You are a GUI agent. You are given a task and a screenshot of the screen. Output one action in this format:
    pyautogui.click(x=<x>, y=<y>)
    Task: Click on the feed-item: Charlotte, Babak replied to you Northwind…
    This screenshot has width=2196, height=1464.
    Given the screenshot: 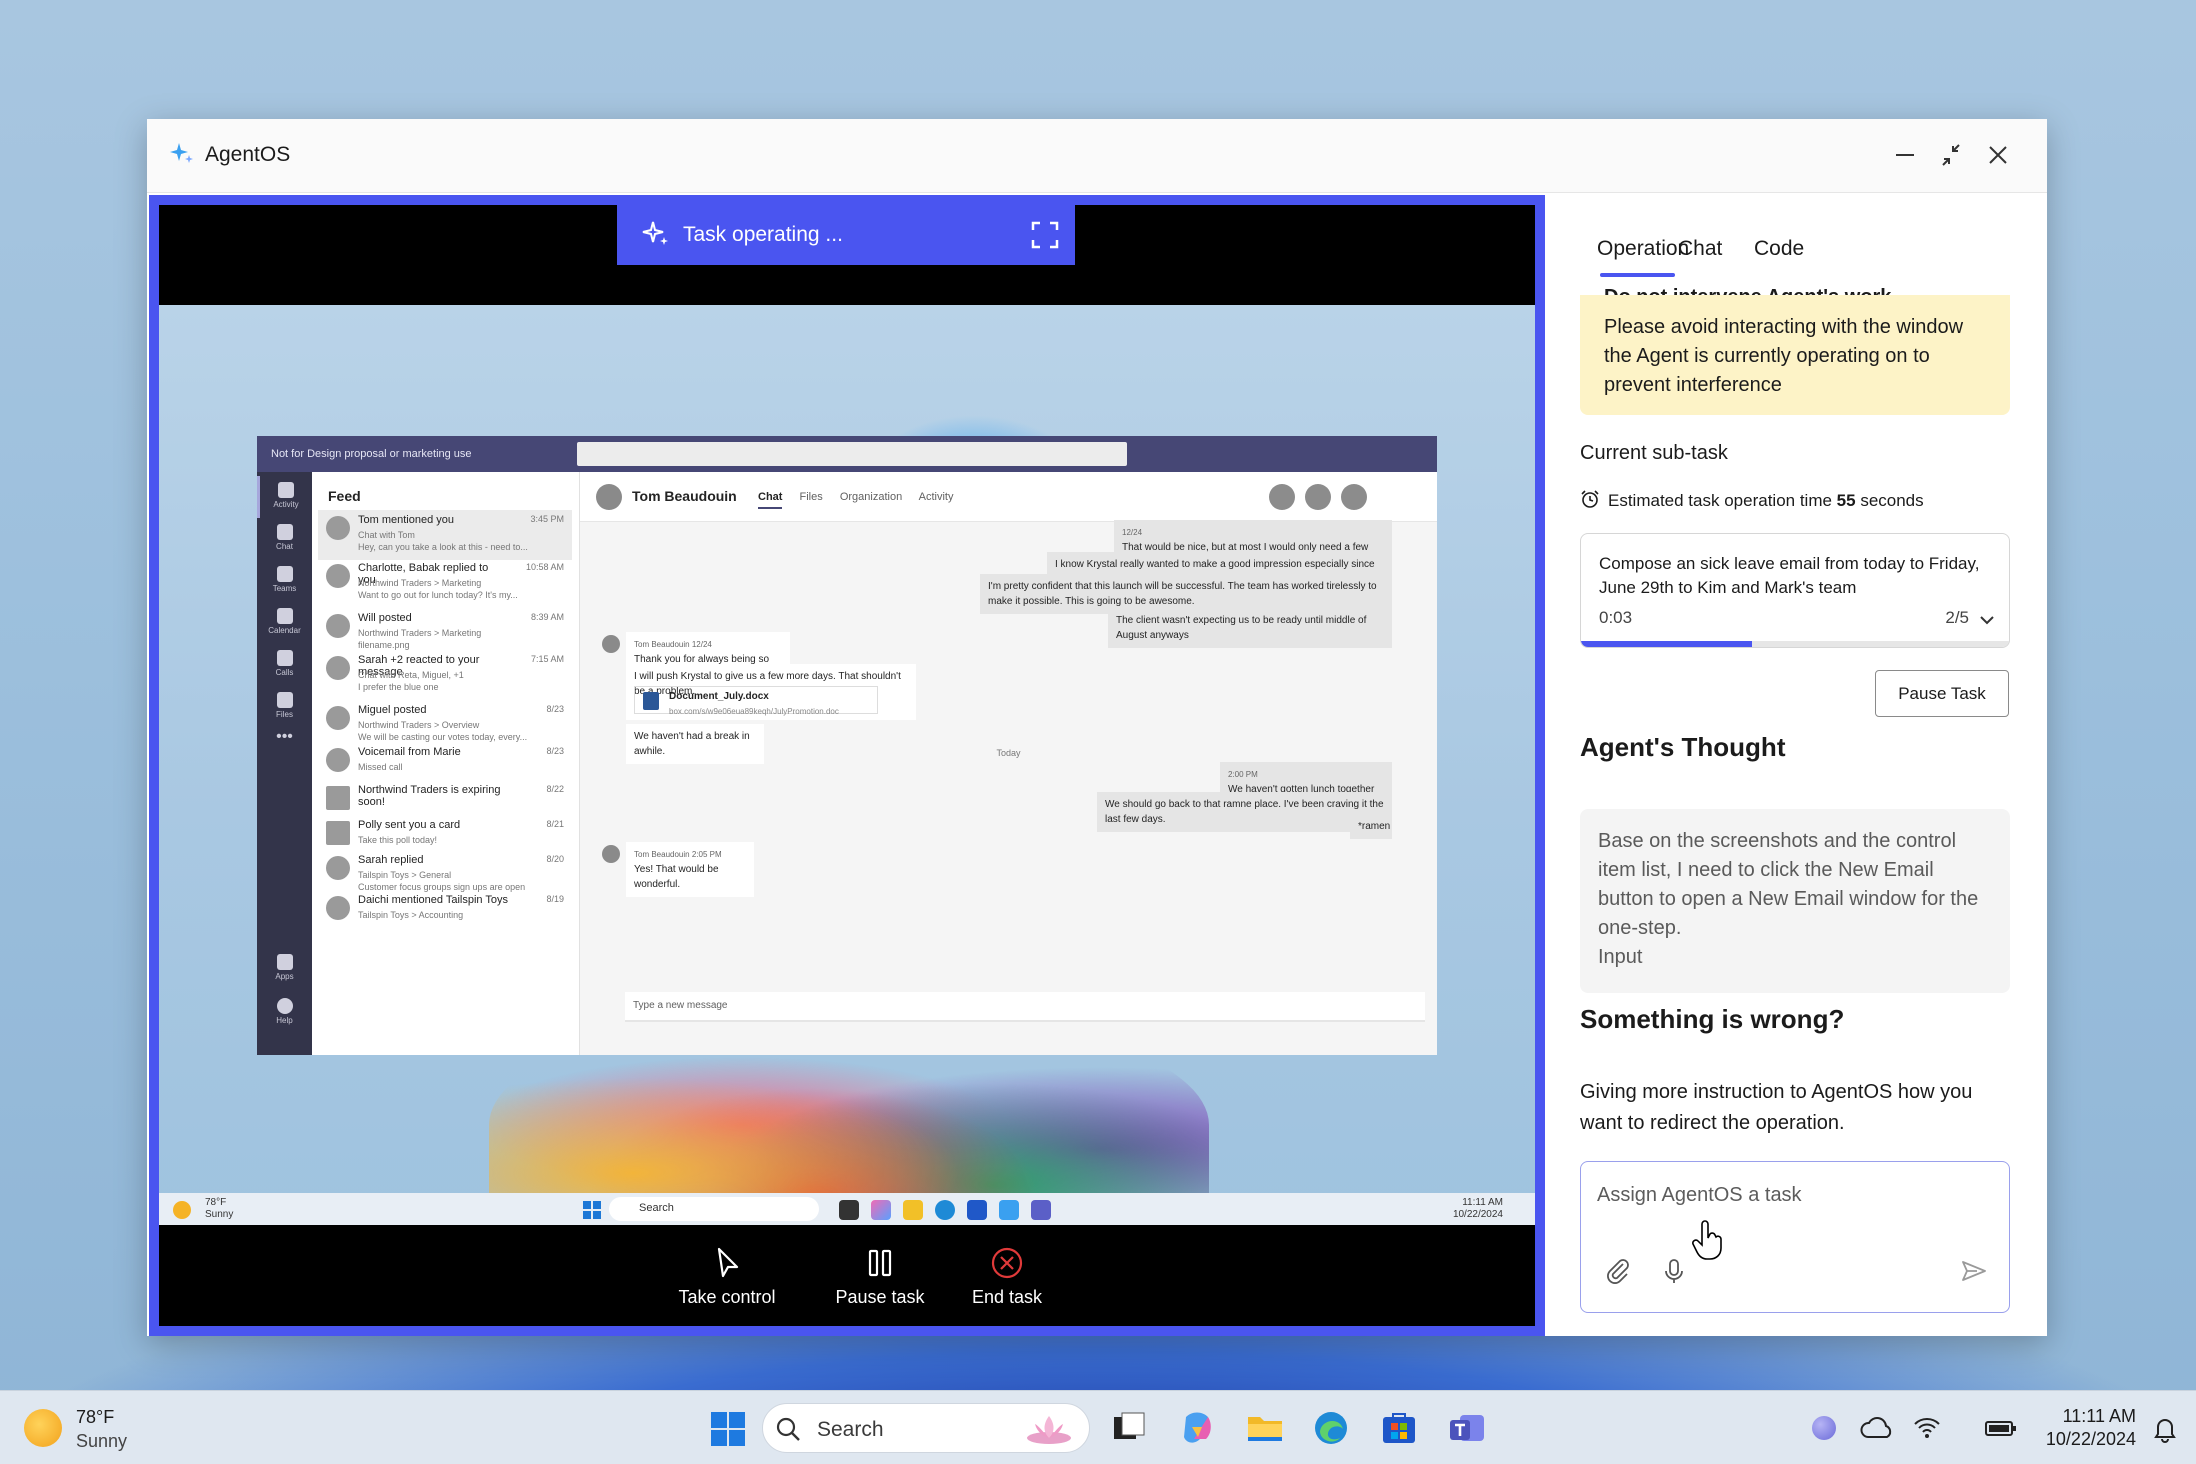 What is the action you would take?
    pyautogui.click(x=445, y=583)
    